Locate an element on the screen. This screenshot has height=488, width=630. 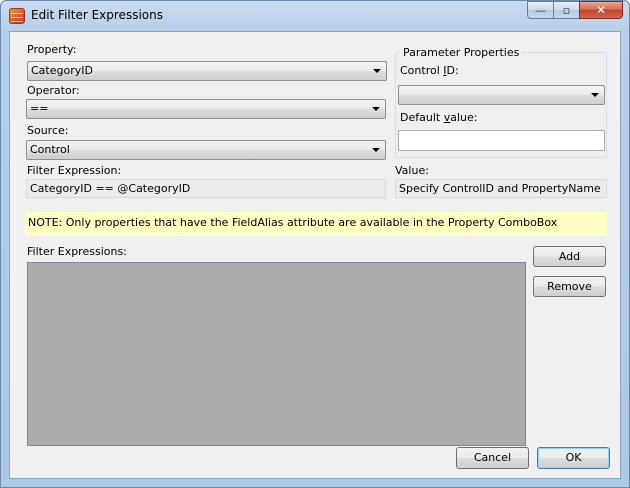
add-button: Add is located at coordinates (569, 256).